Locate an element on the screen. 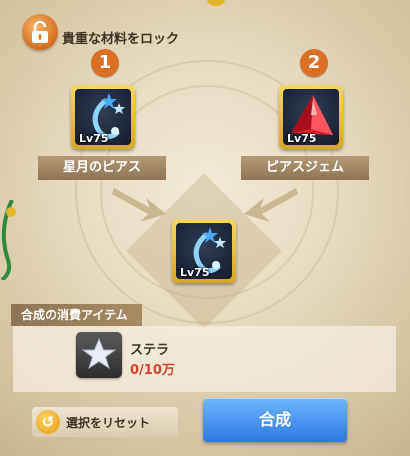  padlock-icon is located at coordinates (40, 31).